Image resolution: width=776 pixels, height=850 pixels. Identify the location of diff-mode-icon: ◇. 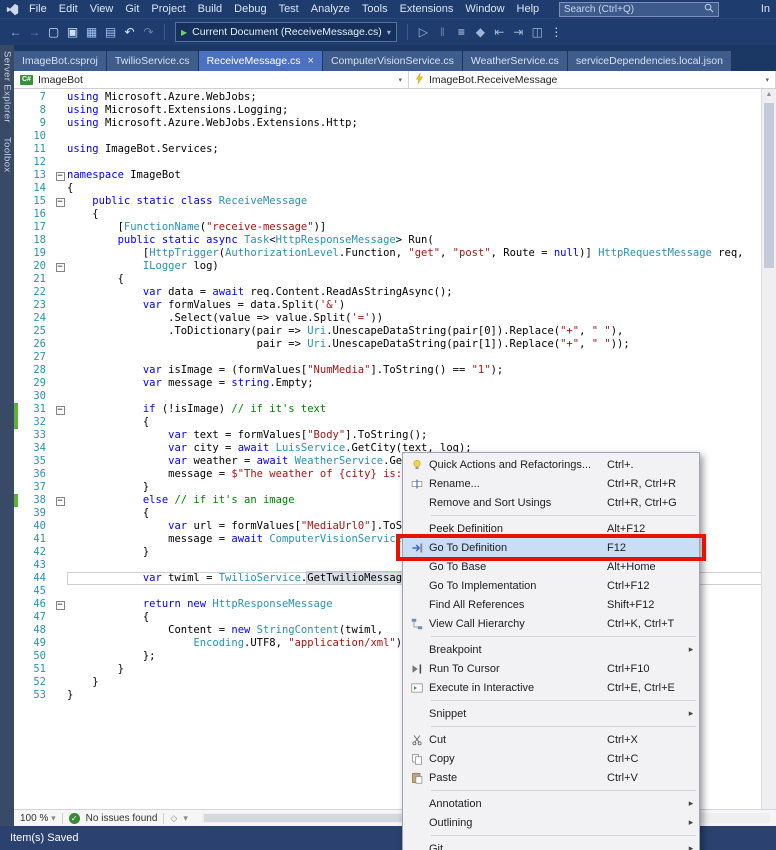
(173, 818).